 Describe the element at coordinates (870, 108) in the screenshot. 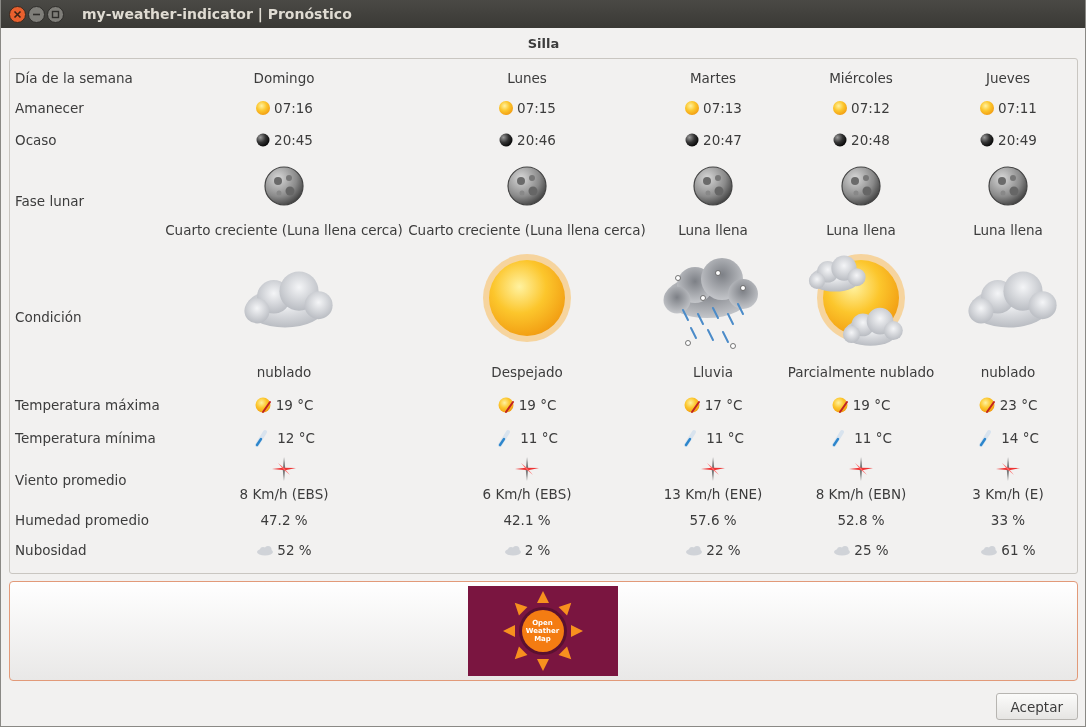

I see `sunrise-time: 07:12` at that location.